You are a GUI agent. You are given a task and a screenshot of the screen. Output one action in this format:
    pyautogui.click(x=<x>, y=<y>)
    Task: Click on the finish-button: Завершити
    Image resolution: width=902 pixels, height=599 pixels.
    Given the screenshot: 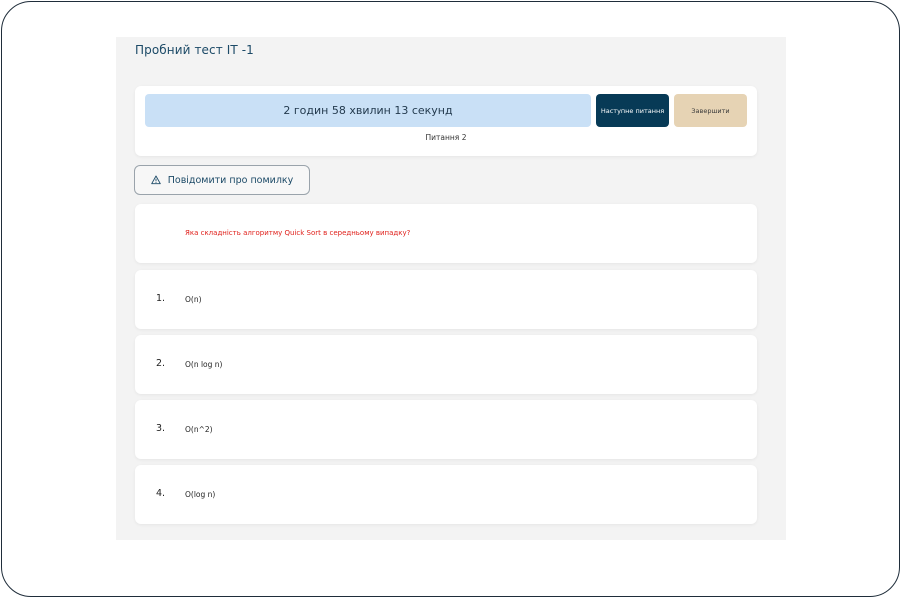 What is the action you would take?
    pyautogui.click(x=710, y=110)
    